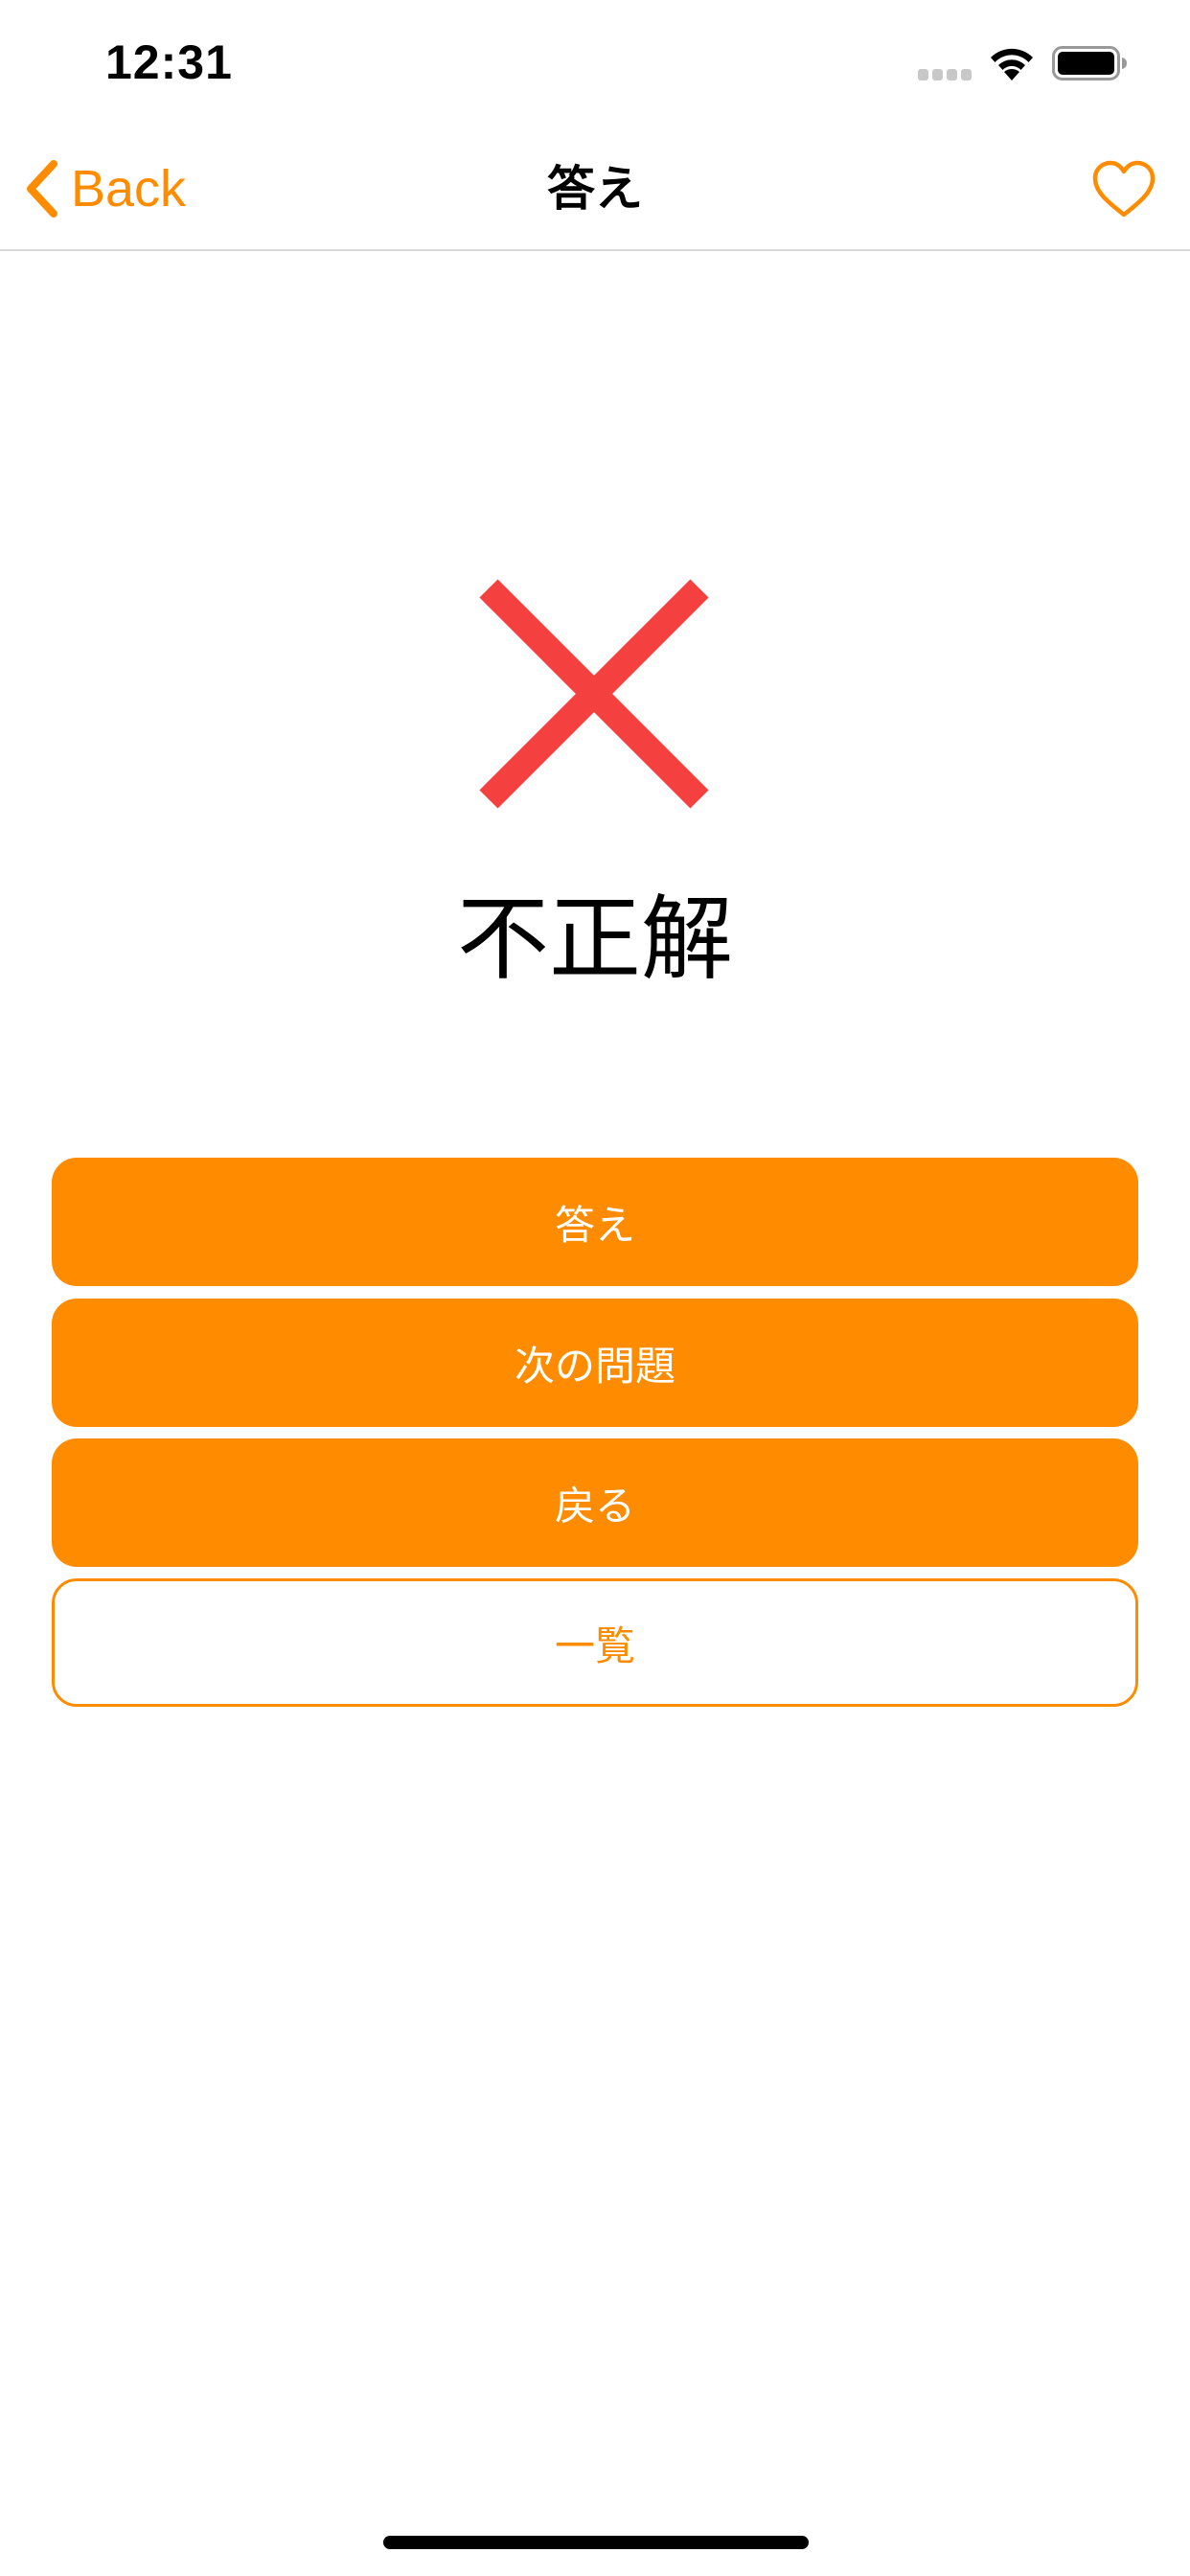 The image size is (1190, 2576). What do you see at coordinates (594, 1366) in the screenshot?
I see `next-question-button-label: 次の問題` at bounding box center [594, 1366].